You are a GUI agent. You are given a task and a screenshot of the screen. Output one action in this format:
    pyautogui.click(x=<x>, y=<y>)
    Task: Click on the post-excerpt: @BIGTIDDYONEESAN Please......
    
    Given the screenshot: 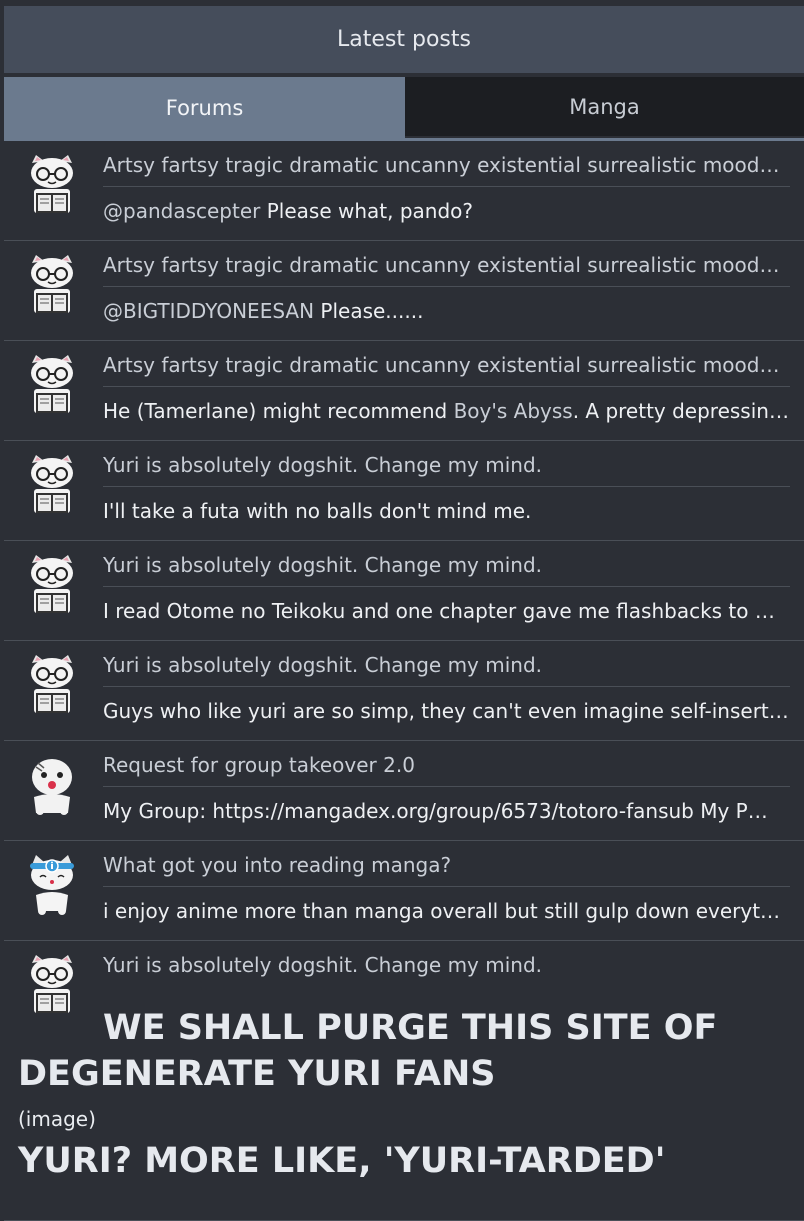 What is the action you would take?
    pyautogui.click(x=446, y=311)
    